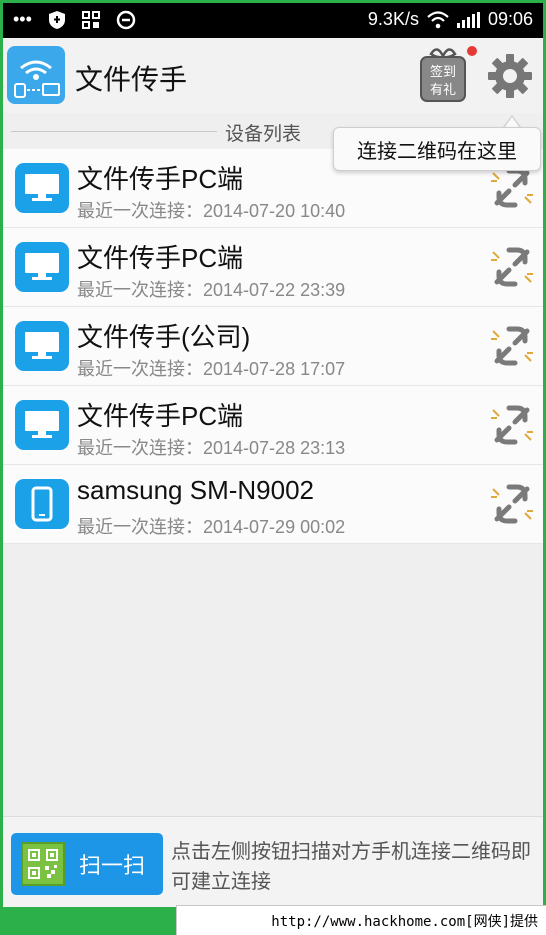 The width and height of the screenshot is (546, 935). Describe the element at coordinates (443, 90) in the screenshot. I see `gift-text-bottom: 有礼` at that location.